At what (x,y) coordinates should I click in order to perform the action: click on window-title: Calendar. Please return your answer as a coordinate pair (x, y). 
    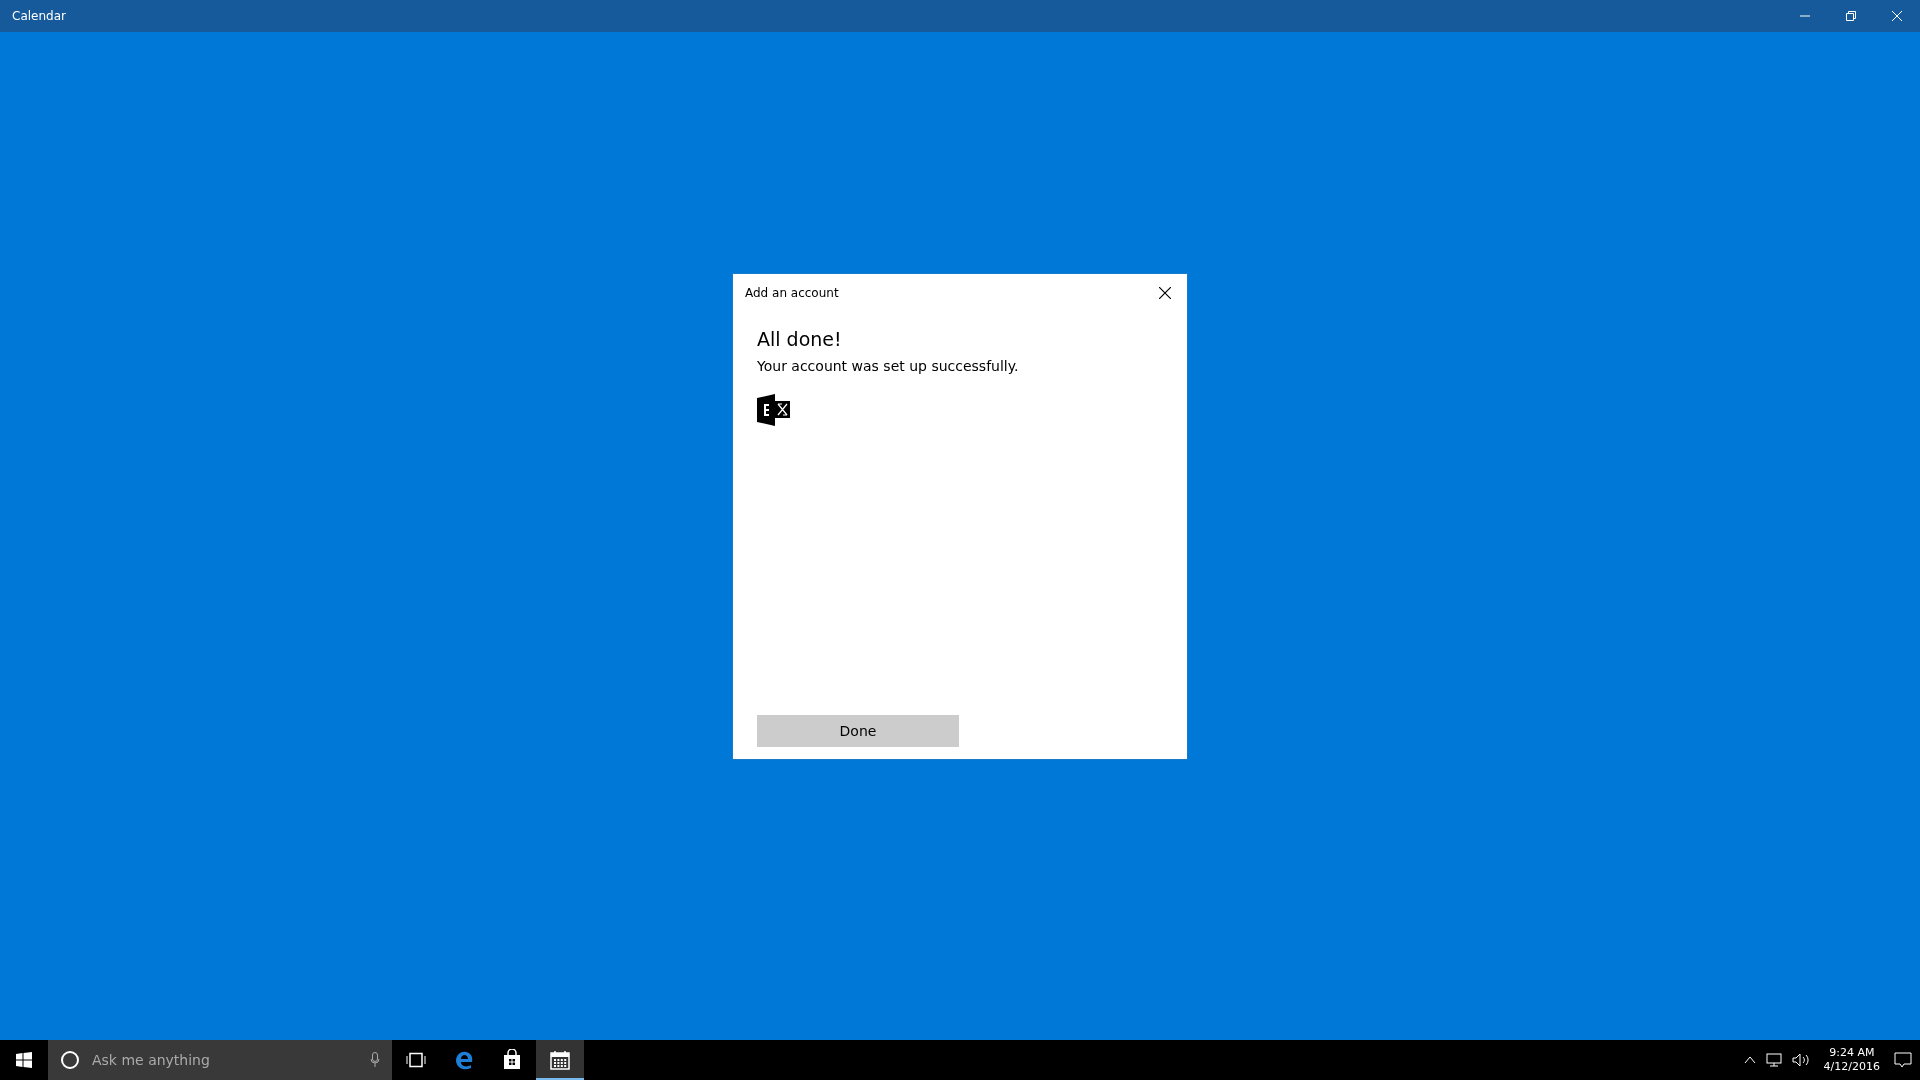
    Looking at the image, I should click on (39, 16).